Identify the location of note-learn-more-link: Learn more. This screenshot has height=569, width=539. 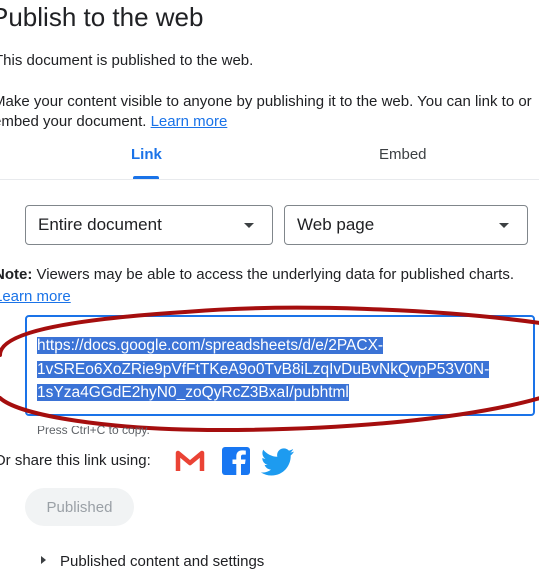
(35, 296).